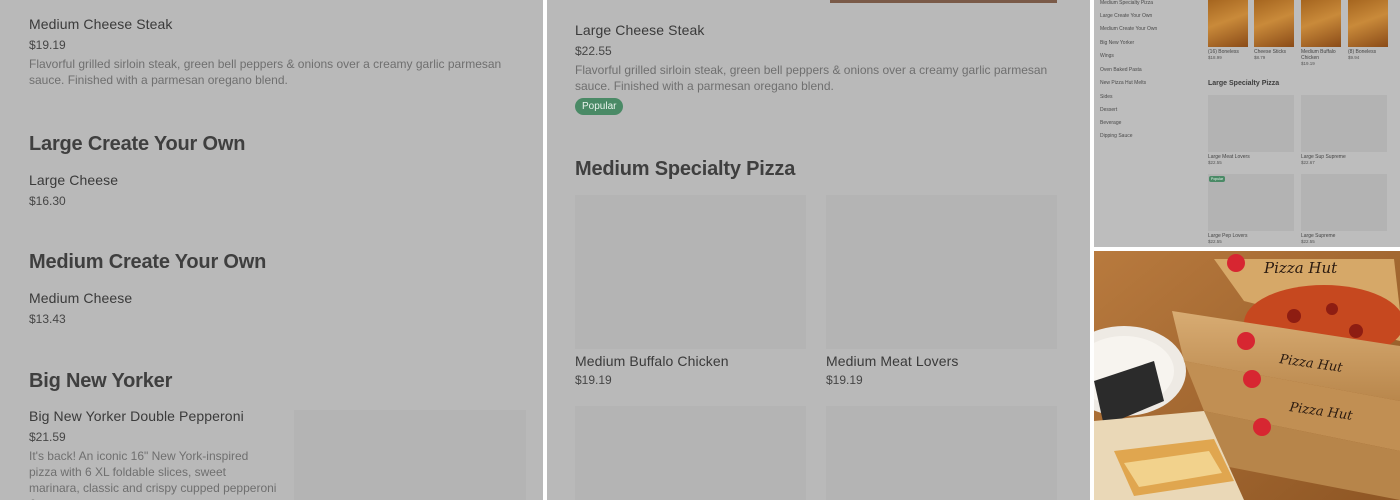  What do you see at coordinates (1116, 136) in the screenshot?
I see `category-nav-item: Dipping Sauce` at bounding box center [1116, 136].